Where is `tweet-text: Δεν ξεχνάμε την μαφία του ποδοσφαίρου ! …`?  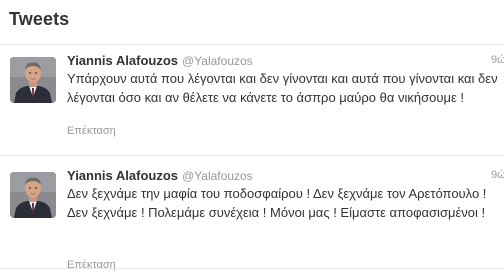
tweet-text: Δεν ξεχνάμε την μαφία του ποδοσφαίρου ! … is located at coordinates (277, 203).